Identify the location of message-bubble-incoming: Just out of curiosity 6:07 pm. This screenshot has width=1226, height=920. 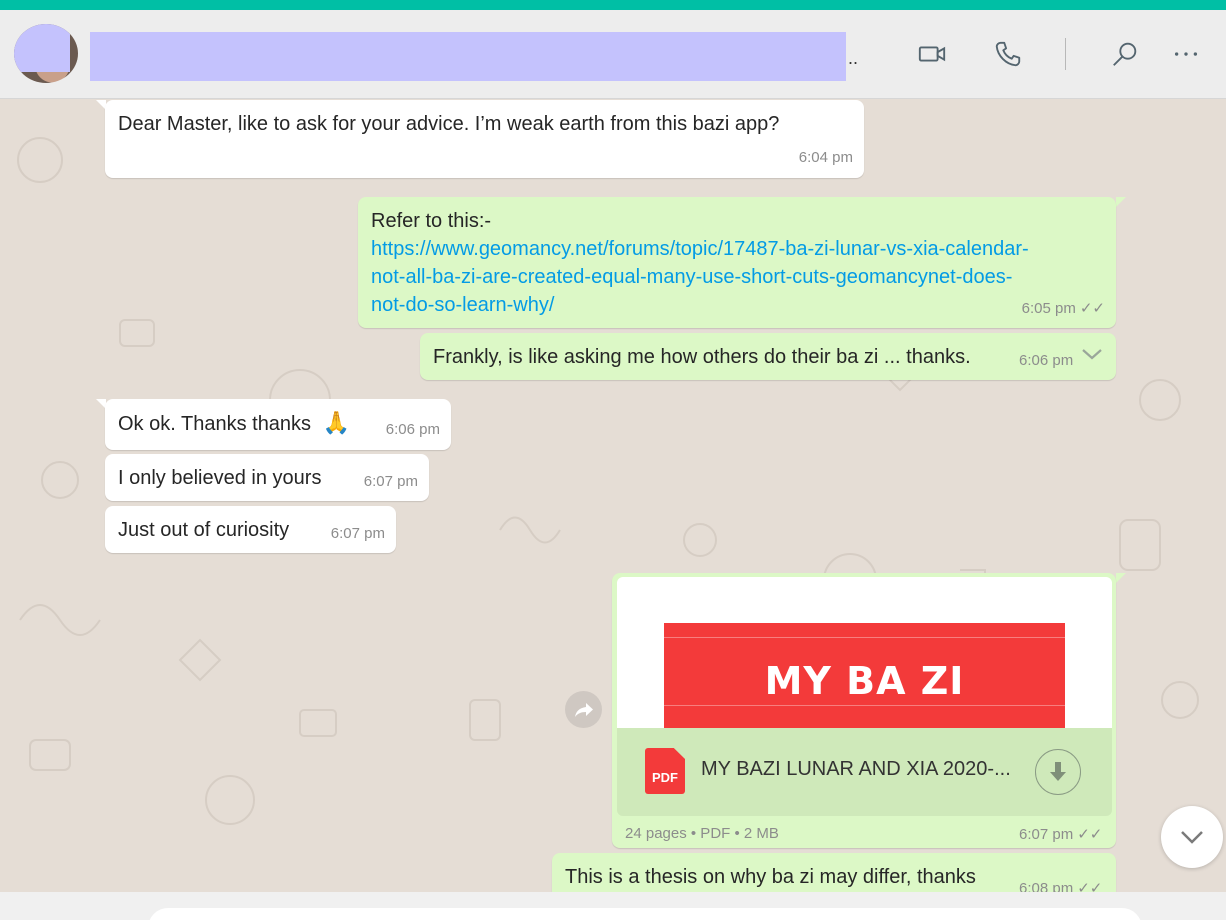
(250, 529).